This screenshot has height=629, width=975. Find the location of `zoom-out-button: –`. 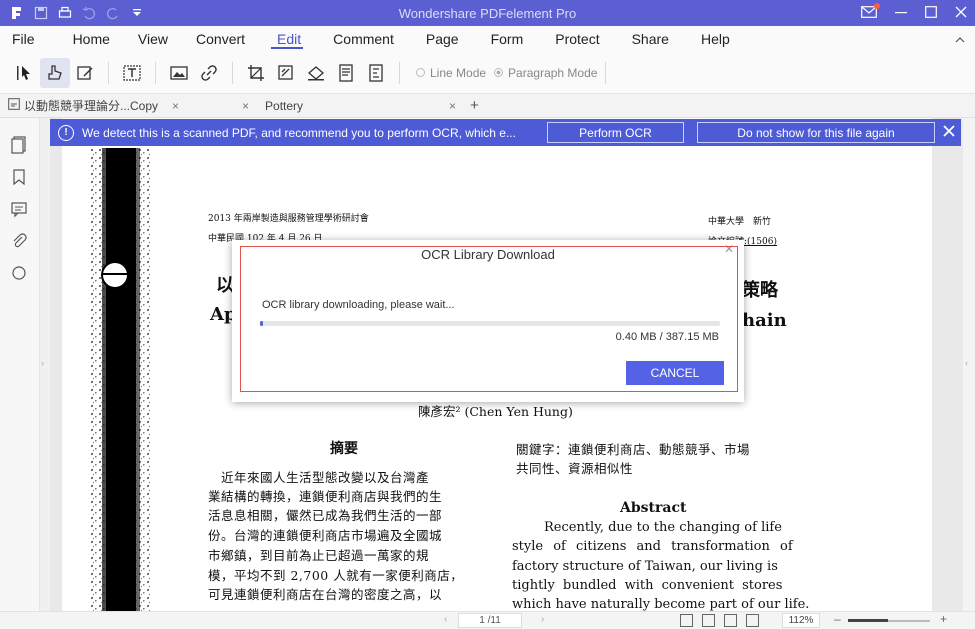

zoom-out-button: – is located at coordinates (837, 619).